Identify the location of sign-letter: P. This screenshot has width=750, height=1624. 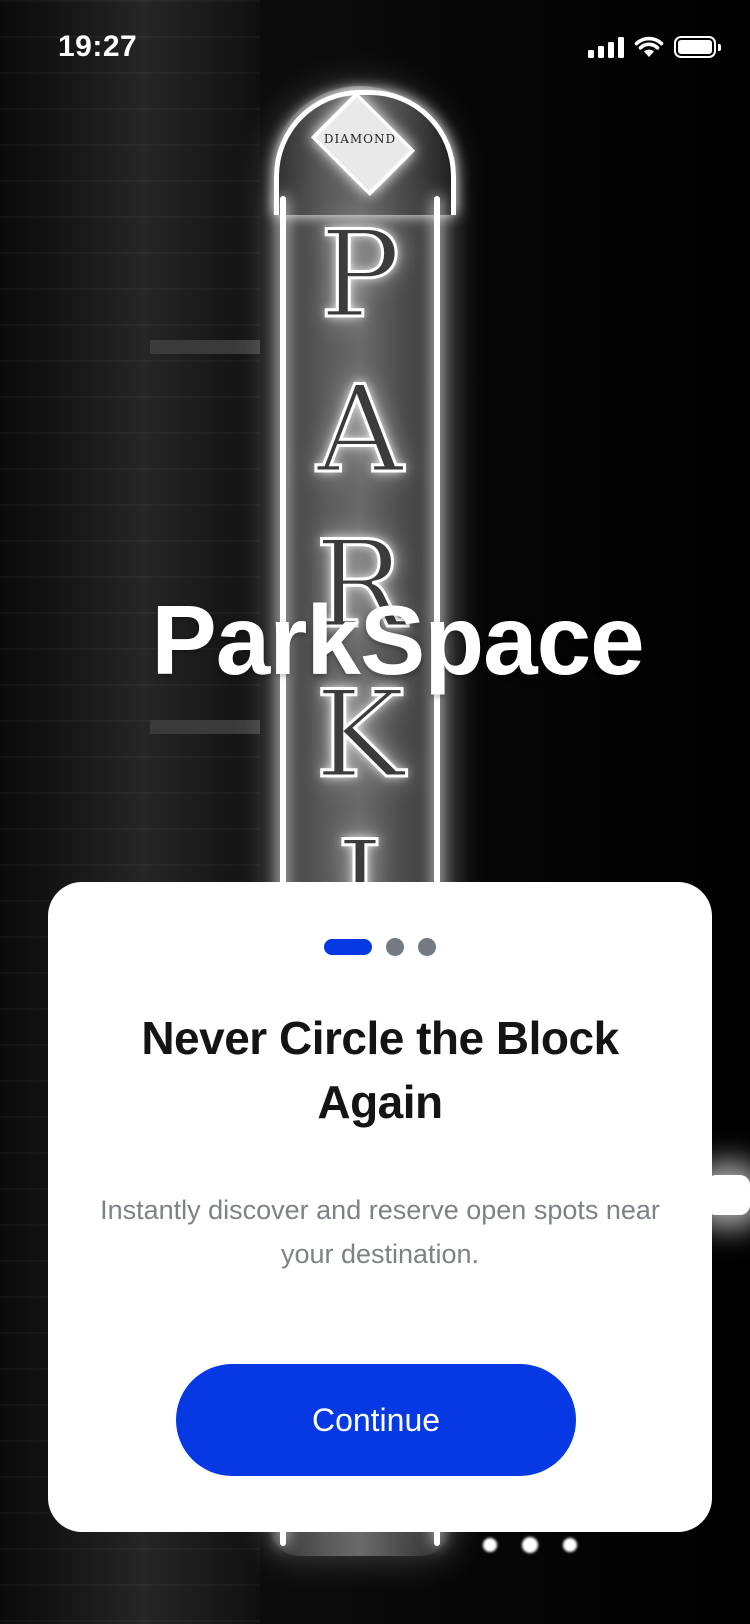
(360, 276).